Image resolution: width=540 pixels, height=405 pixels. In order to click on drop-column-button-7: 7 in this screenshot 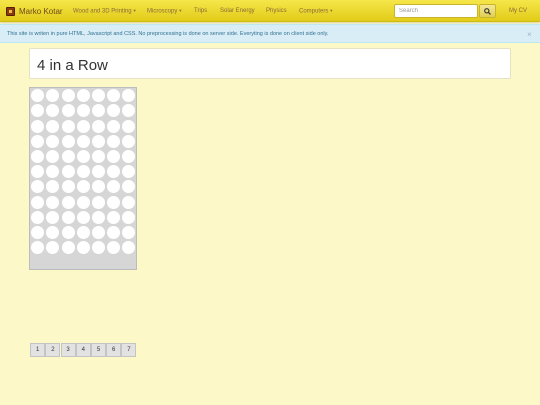, I will do `click(129, 350)`.